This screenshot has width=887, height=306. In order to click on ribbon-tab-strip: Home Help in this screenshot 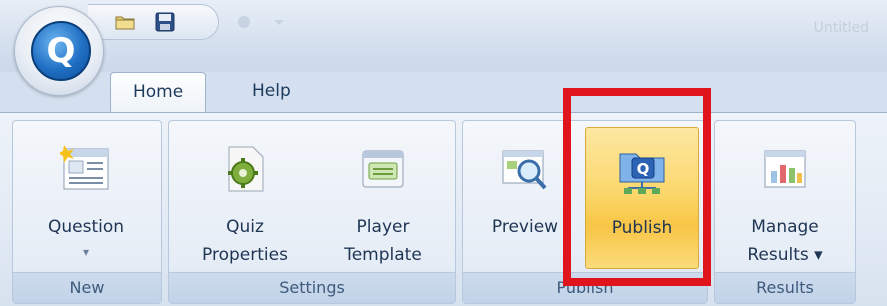, I will do `click(443, 93)`.